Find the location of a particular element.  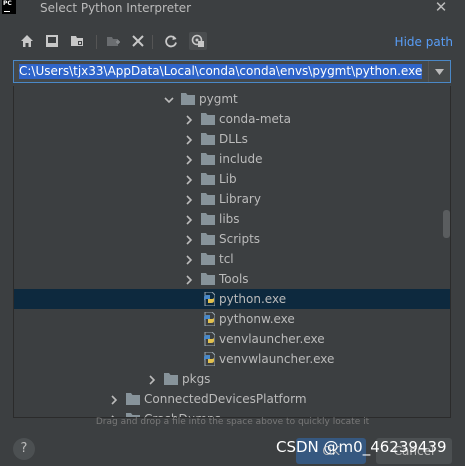

tree-file-row: pythonw.exe is located at coordinates (232, 319).